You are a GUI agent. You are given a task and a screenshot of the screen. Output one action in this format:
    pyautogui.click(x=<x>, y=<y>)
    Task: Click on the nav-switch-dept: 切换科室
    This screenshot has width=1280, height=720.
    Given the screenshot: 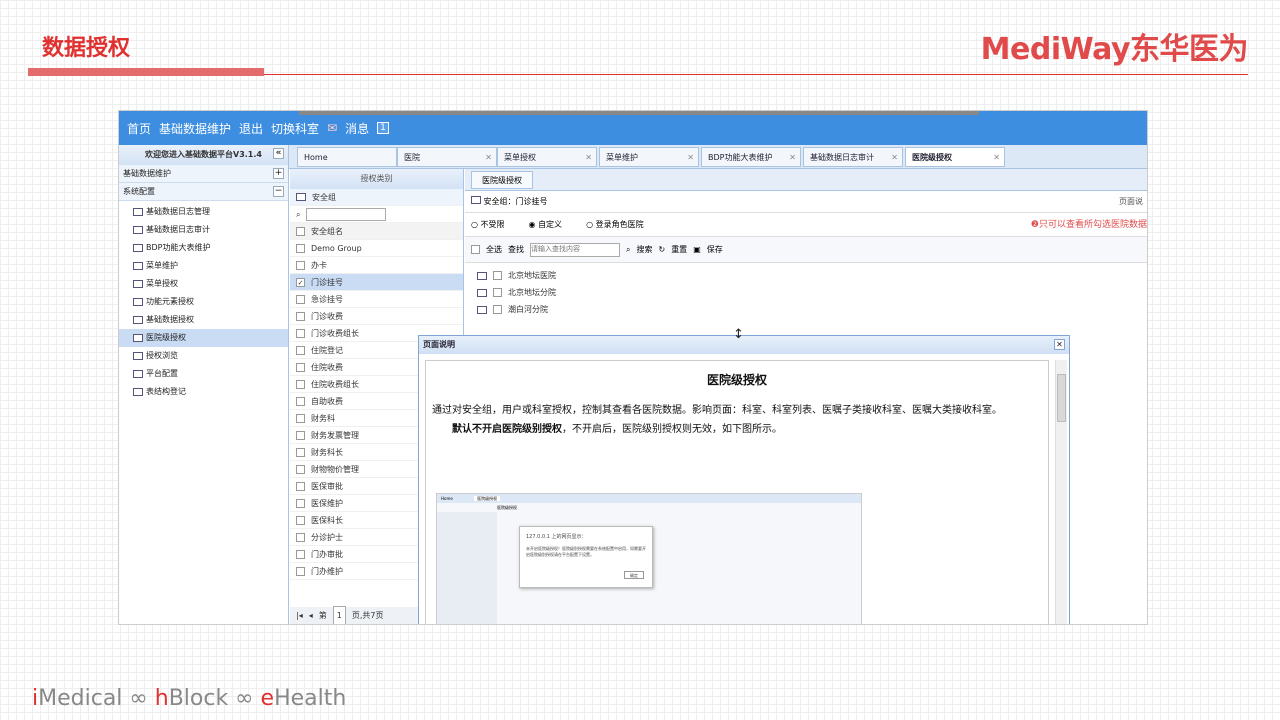 What is the action you would take?
    pyautogui.click(x=295, y=128)
    